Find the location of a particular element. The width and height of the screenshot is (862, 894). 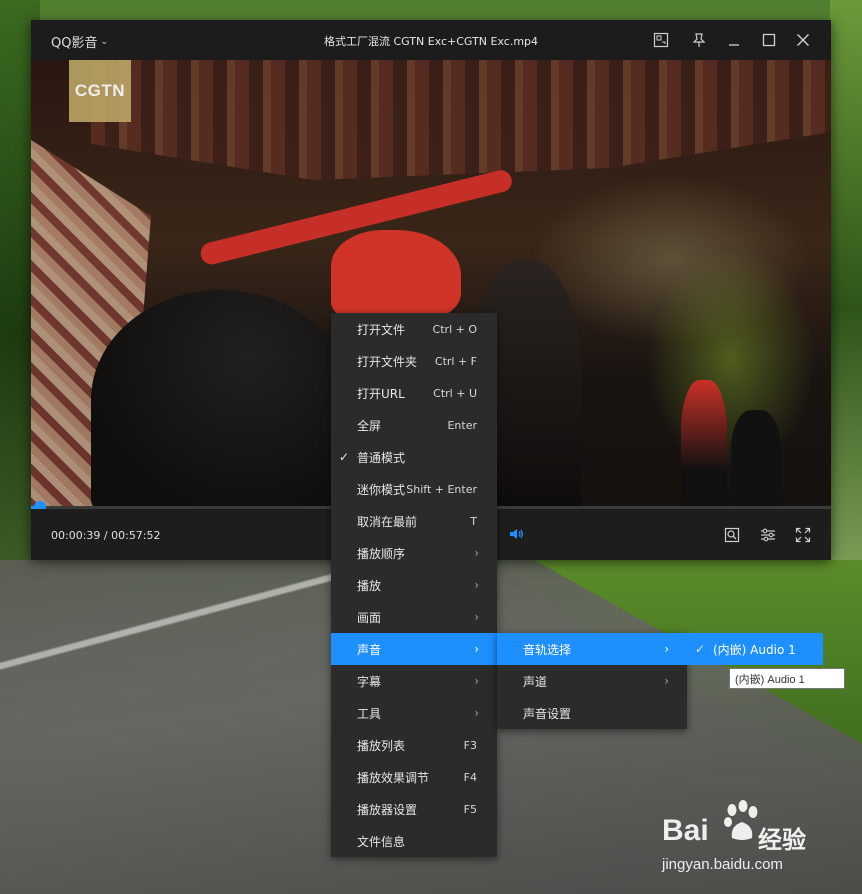

video-scene-ceiling is located at coordinates (461, 120).